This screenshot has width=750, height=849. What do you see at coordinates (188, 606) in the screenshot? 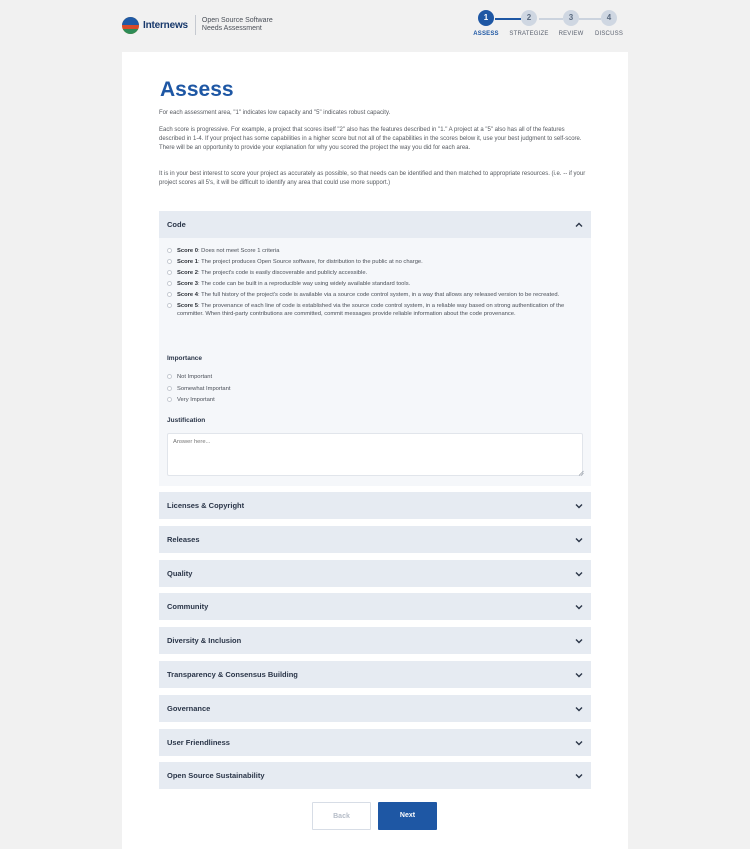
I see `accordion-title: Community` at bounding box center [188, 606].